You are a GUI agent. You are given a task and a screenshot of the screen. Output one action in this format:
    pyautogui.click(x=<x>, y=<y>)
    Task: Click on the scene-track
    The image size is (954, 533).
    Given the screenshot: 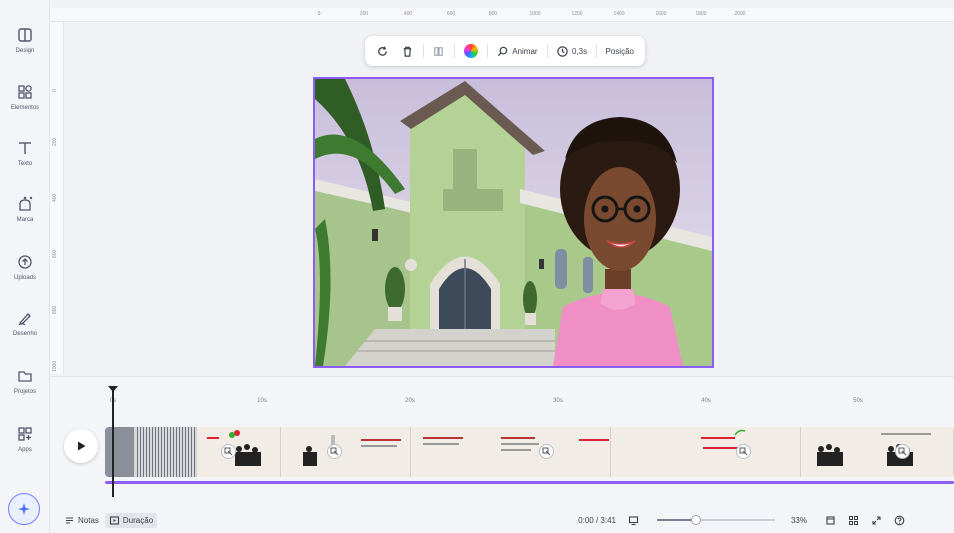 What is the action you would take?
    pyautogui.click(x=529, y=452)
    